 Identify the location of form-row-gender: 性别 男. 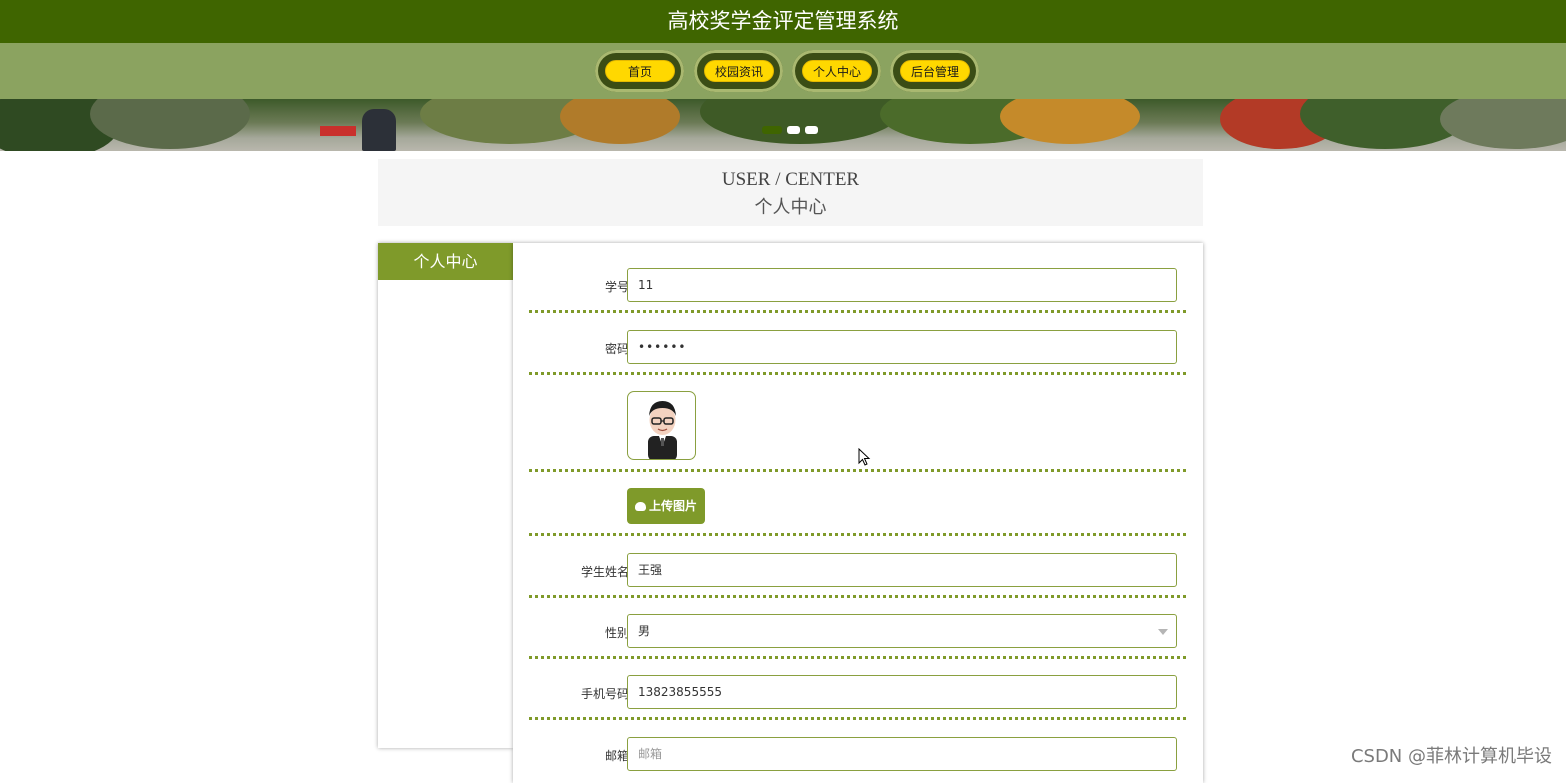
(857, 636).